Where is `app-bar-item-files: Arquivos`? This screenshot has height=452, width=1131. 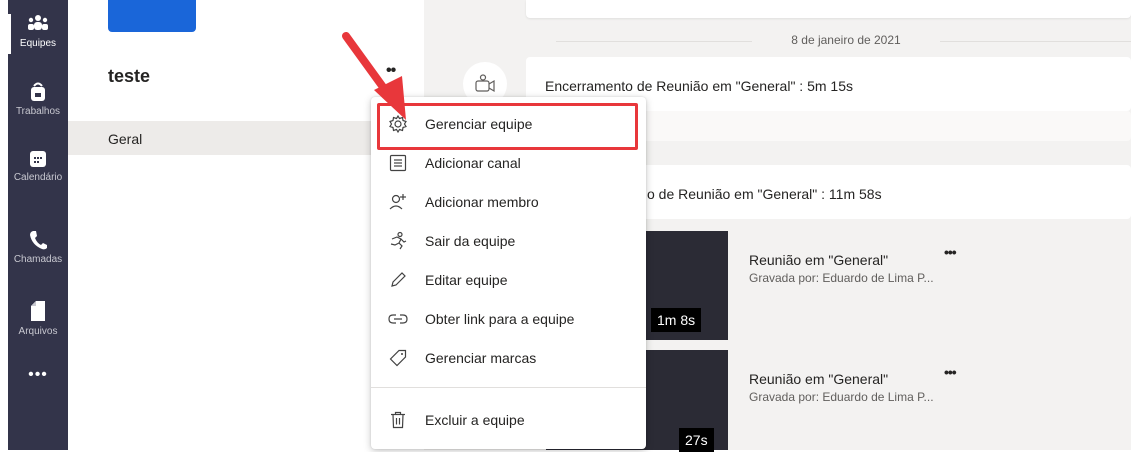 app-bar-item-files: Arquivos is located at coordinates (38, 318).